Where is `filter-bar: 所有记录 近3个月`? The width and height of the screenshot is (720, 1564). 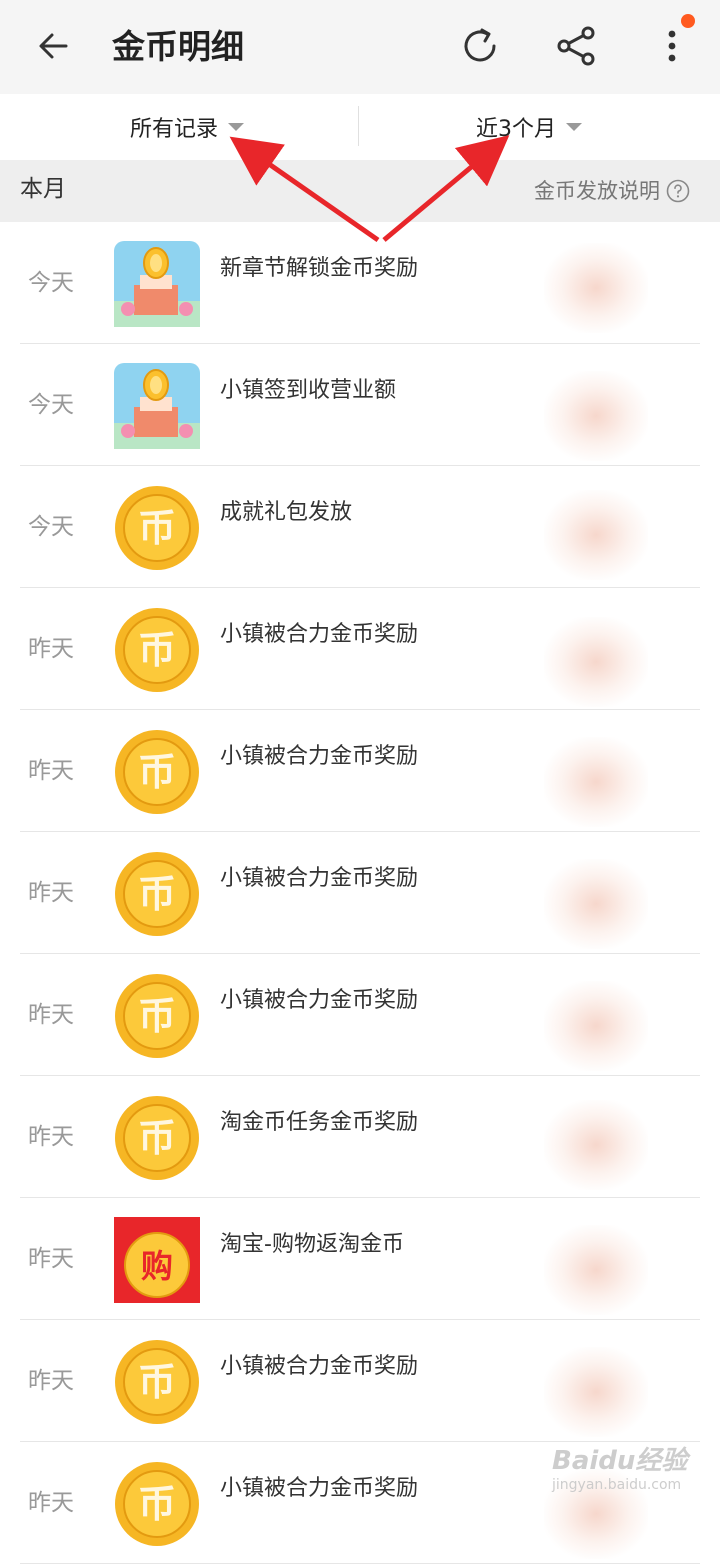
filter-bar: 所有记录 近3个月 is located at coordinates (360, 127).